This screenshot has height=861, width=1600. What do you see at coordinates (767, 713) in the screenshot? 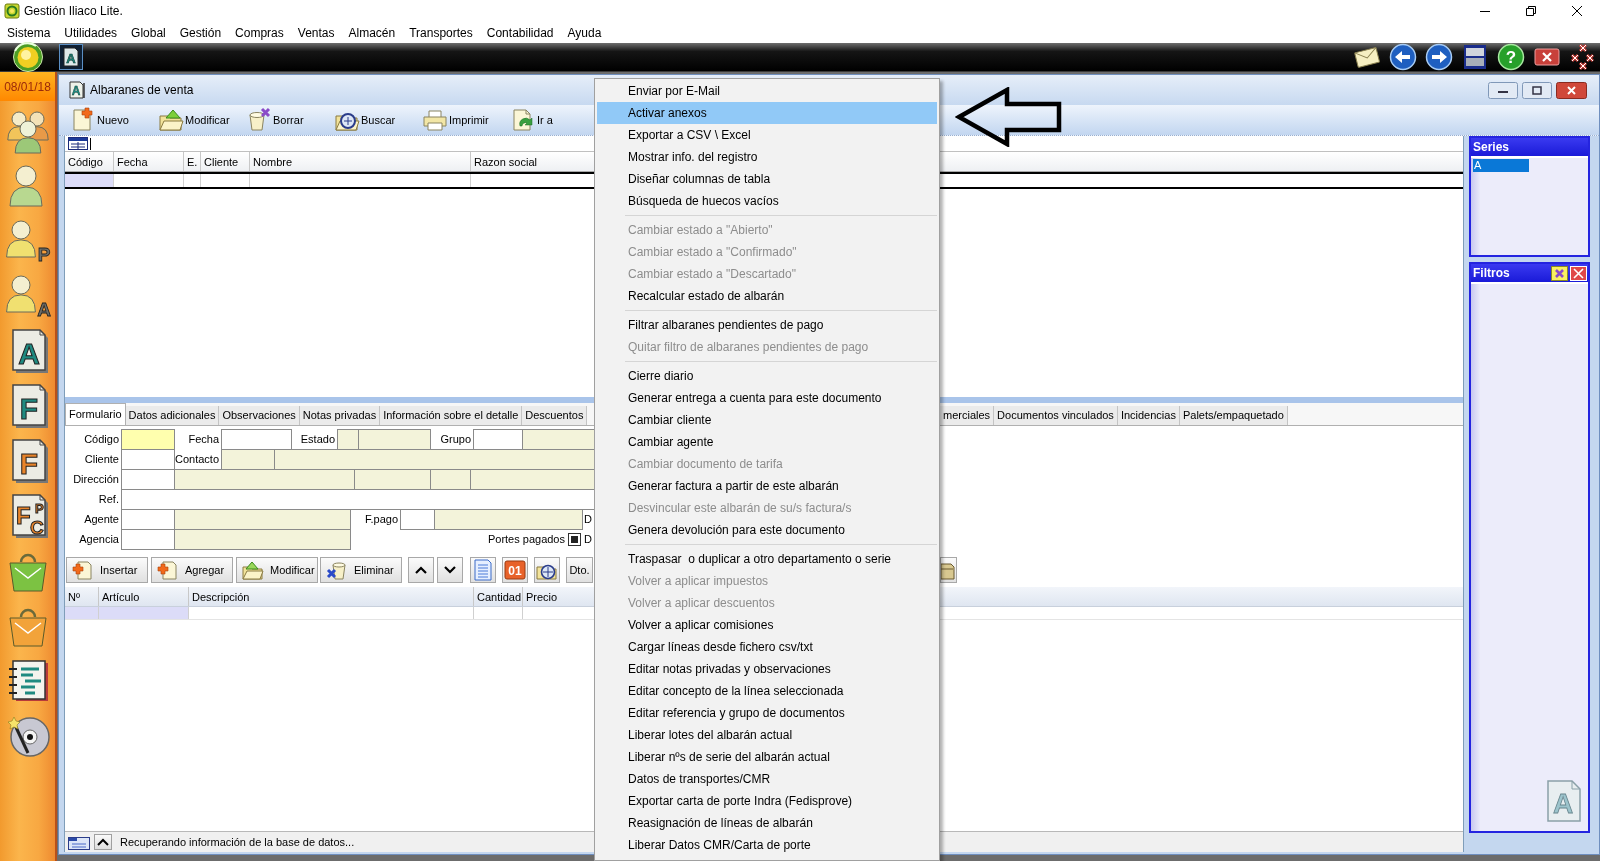
I see `menu-item: Editar referencia y grupo de documentos` at bounding box center [767, 713].